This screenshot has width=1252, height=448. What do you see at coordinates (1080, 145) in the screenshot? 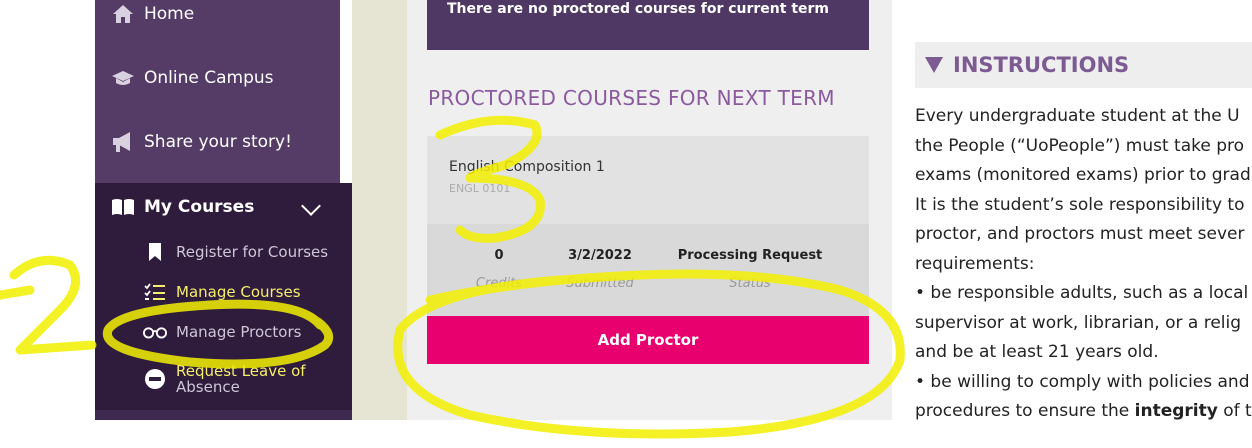
I see `instruction-line: the People (“UoPeople”) must take pro` at bounding box center [1080, 145].